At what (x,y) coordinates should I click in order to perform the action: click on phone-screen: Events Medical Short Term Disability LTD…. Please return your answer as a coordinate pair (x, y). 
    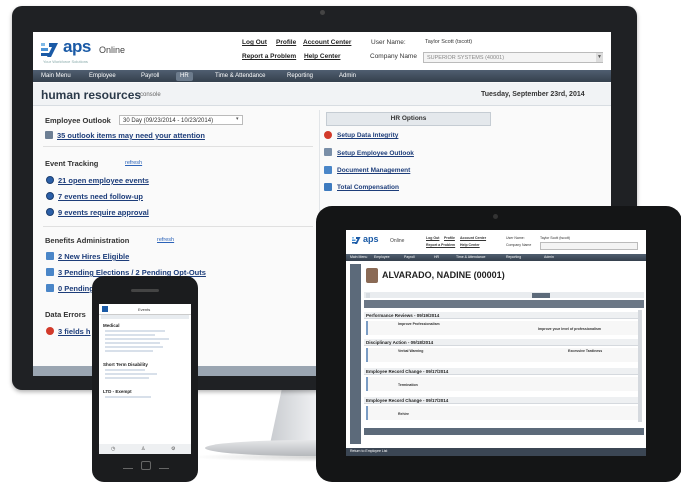
    Looking at the image, I should click on (145, 379).